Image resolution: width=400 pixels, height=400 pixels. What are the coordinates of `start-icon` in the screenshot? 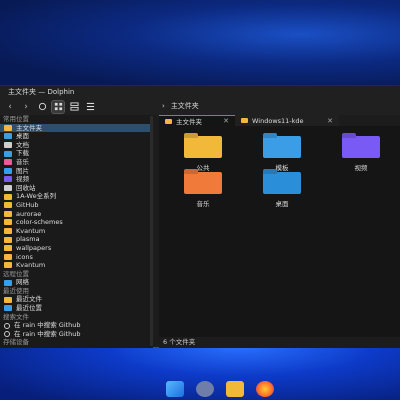 It's located at (175, 389).